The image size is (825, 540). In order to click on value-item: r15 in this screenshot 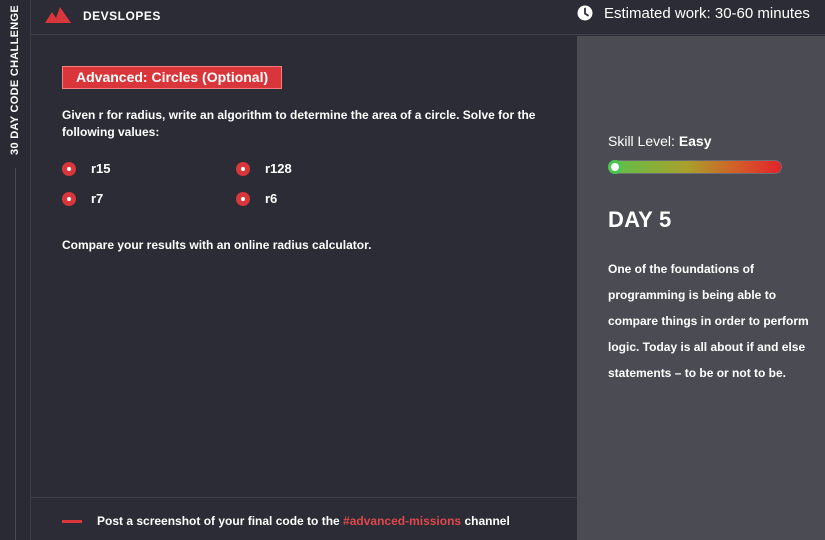, I will do `click(86, 168)`.